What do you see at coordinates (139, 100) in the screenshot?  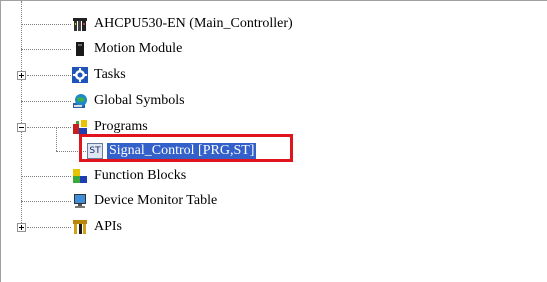 I see `tree-item-label: Global Symbols` at bounding box center [139, 100].